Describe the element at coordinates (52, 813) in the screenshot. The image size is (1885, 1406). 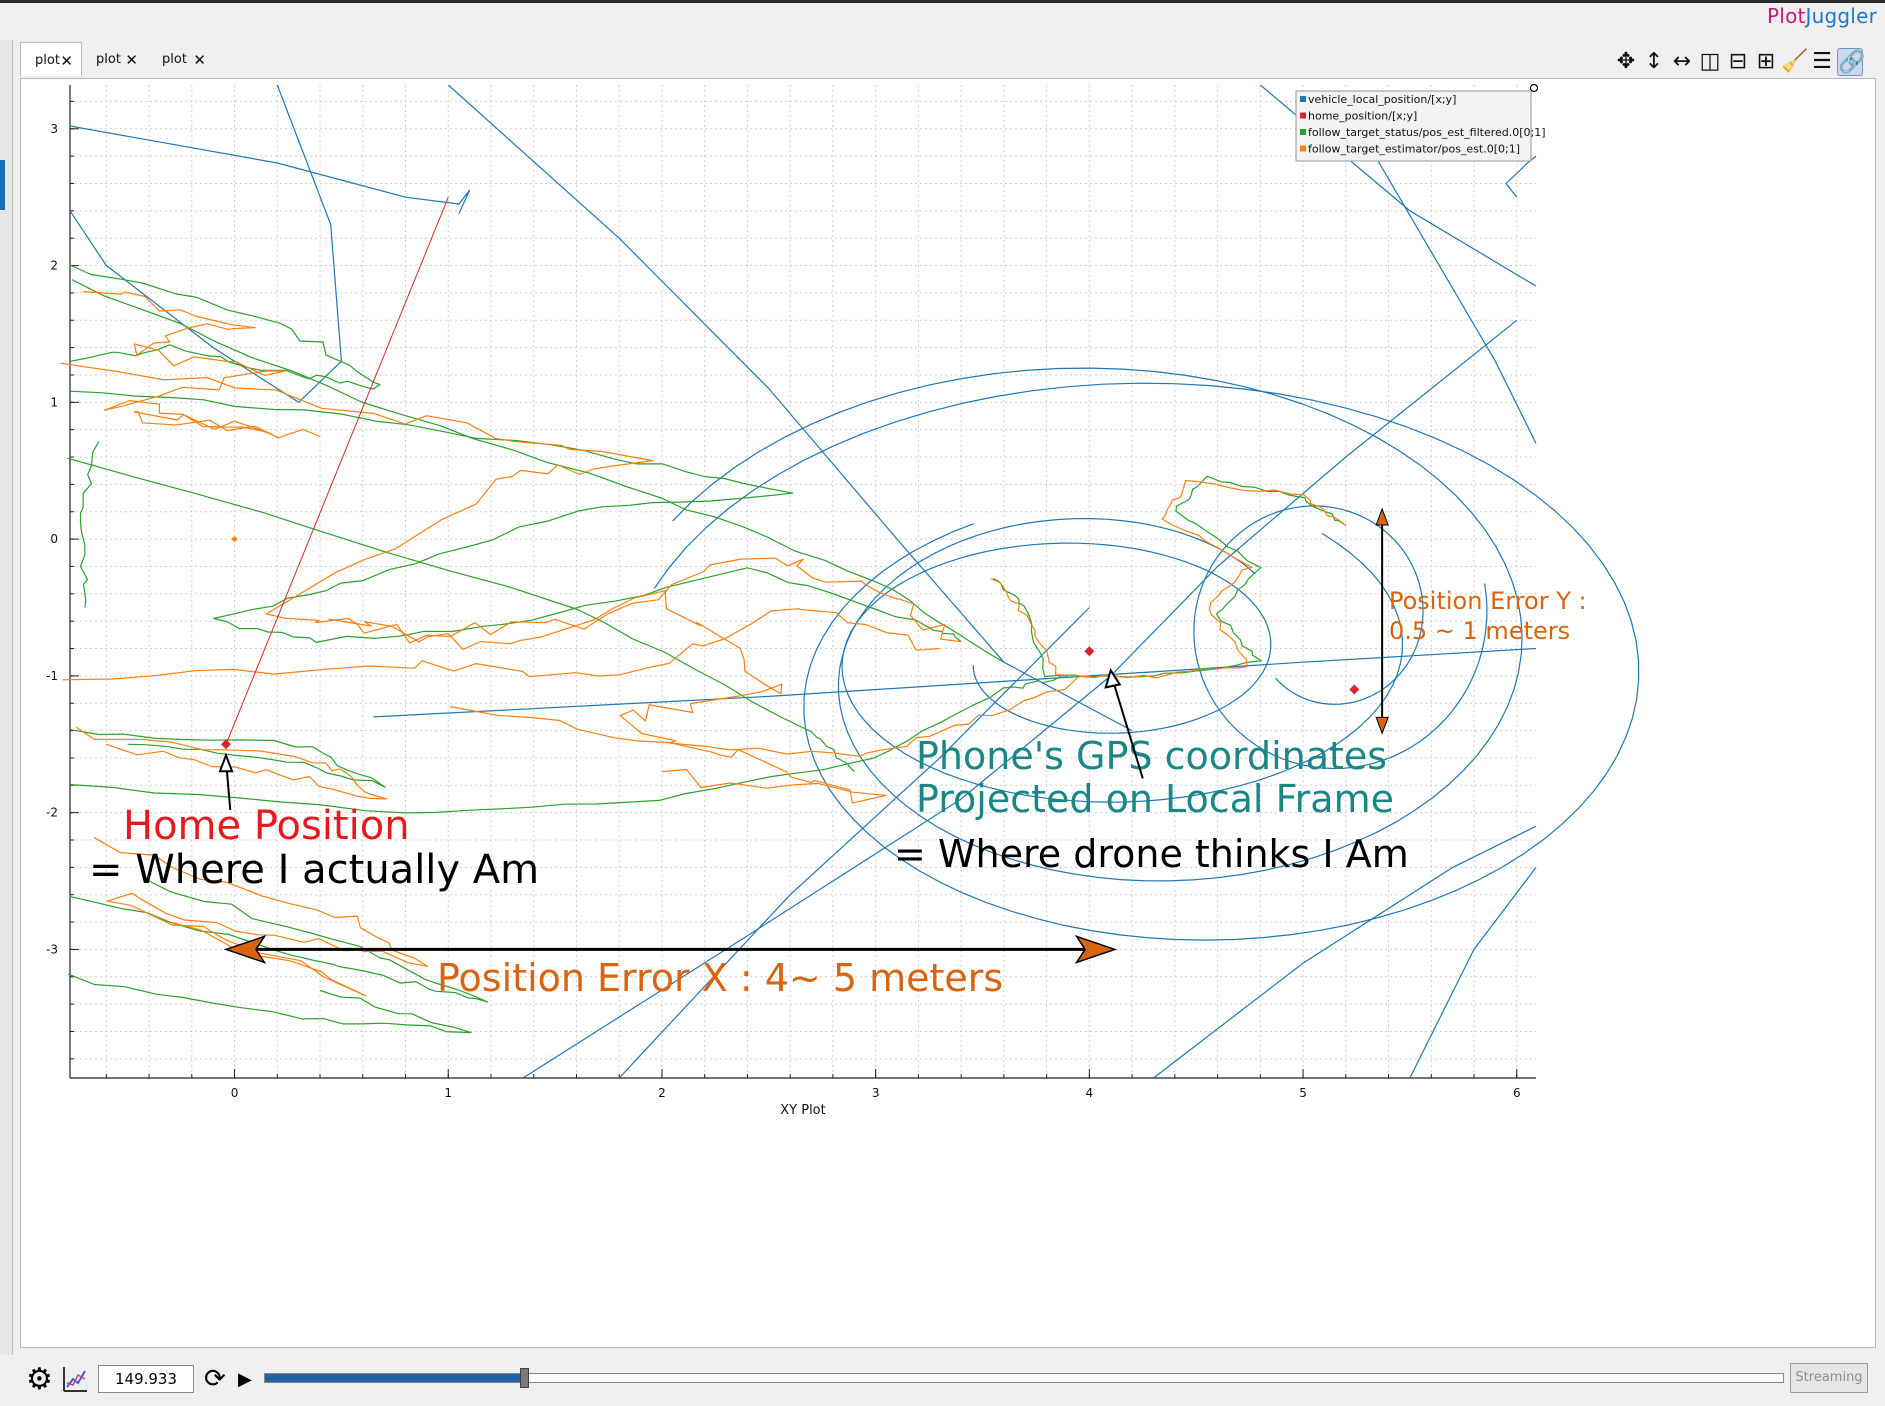
I see `y-tick-label: -2` at that location.